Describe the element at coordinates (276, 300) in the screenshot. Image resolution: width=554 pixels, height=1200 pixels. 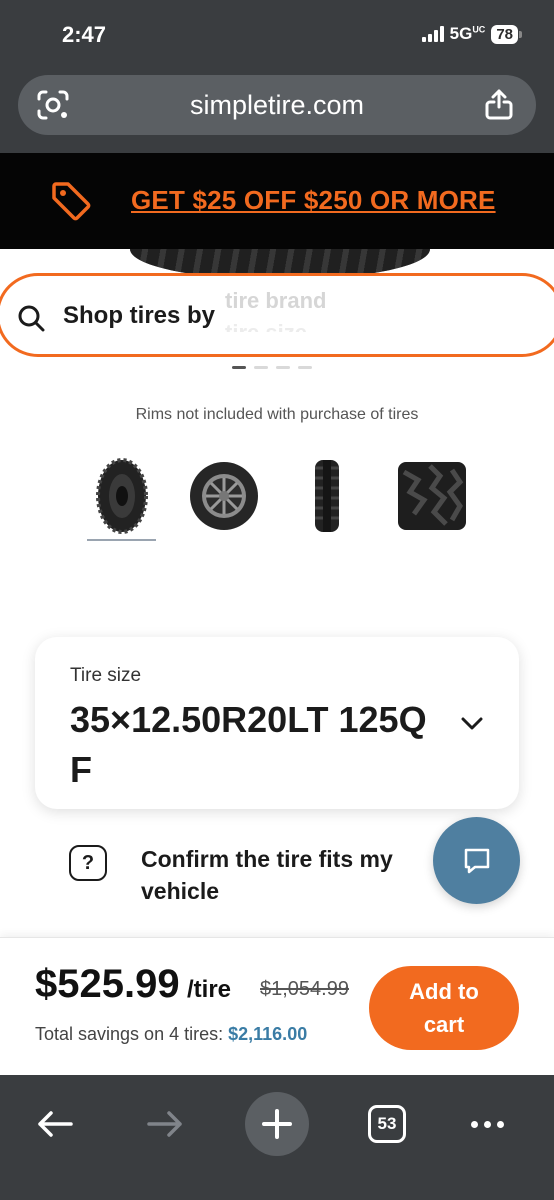
I see `search-rotating-text: tire brand` at that location.